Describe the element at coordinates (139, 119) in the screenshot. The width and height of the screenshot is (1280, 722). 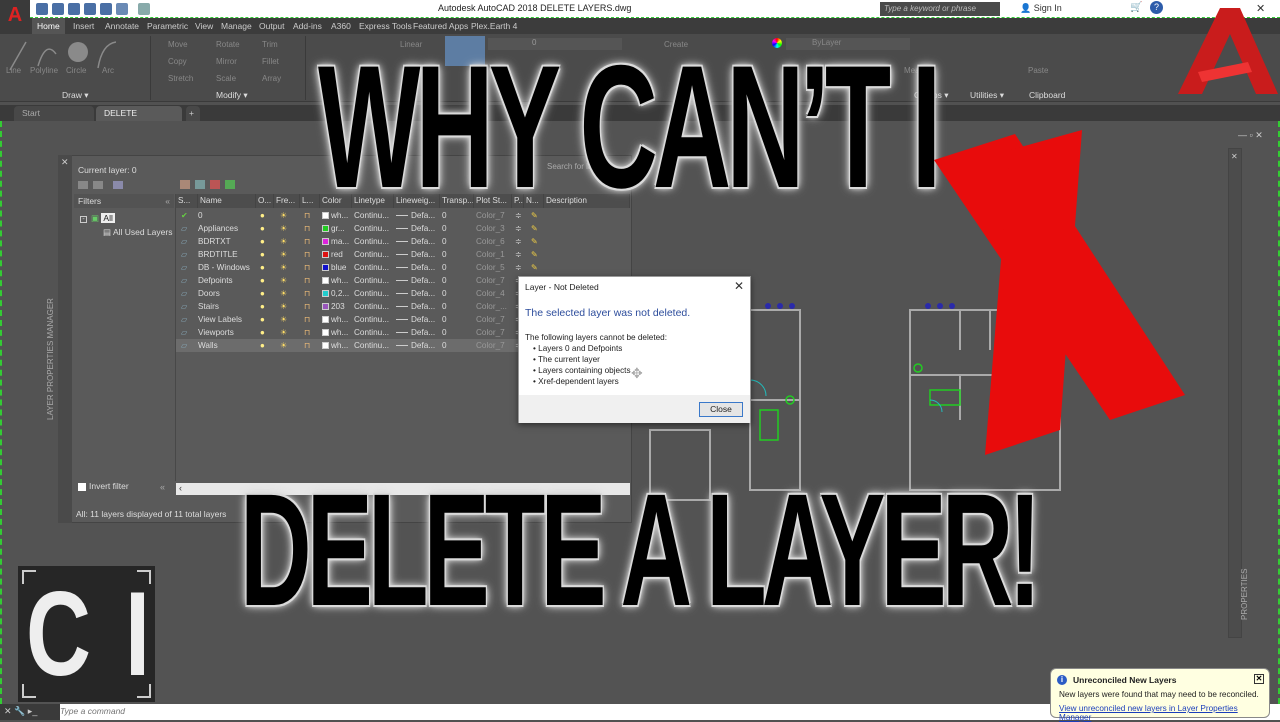
I see `tab-delete-layers: DELETE LAYERS* ✕` at that location.